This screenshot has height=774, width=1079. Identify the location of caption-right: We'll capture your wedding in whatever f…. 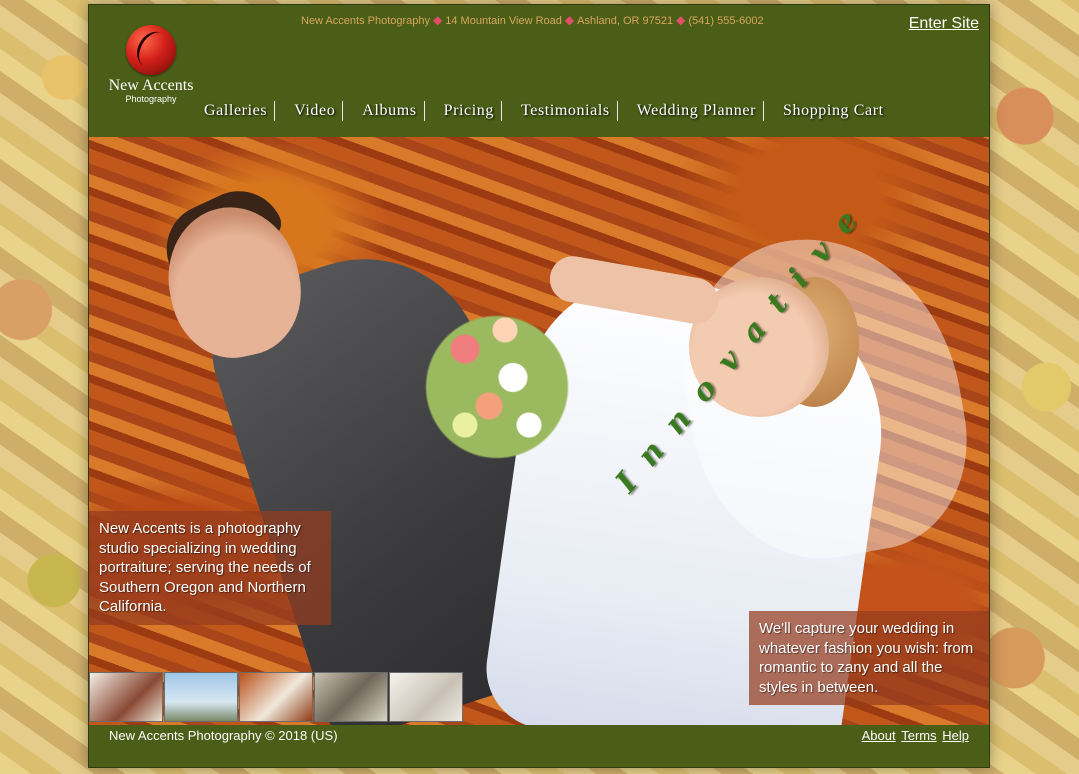
(869, 658).